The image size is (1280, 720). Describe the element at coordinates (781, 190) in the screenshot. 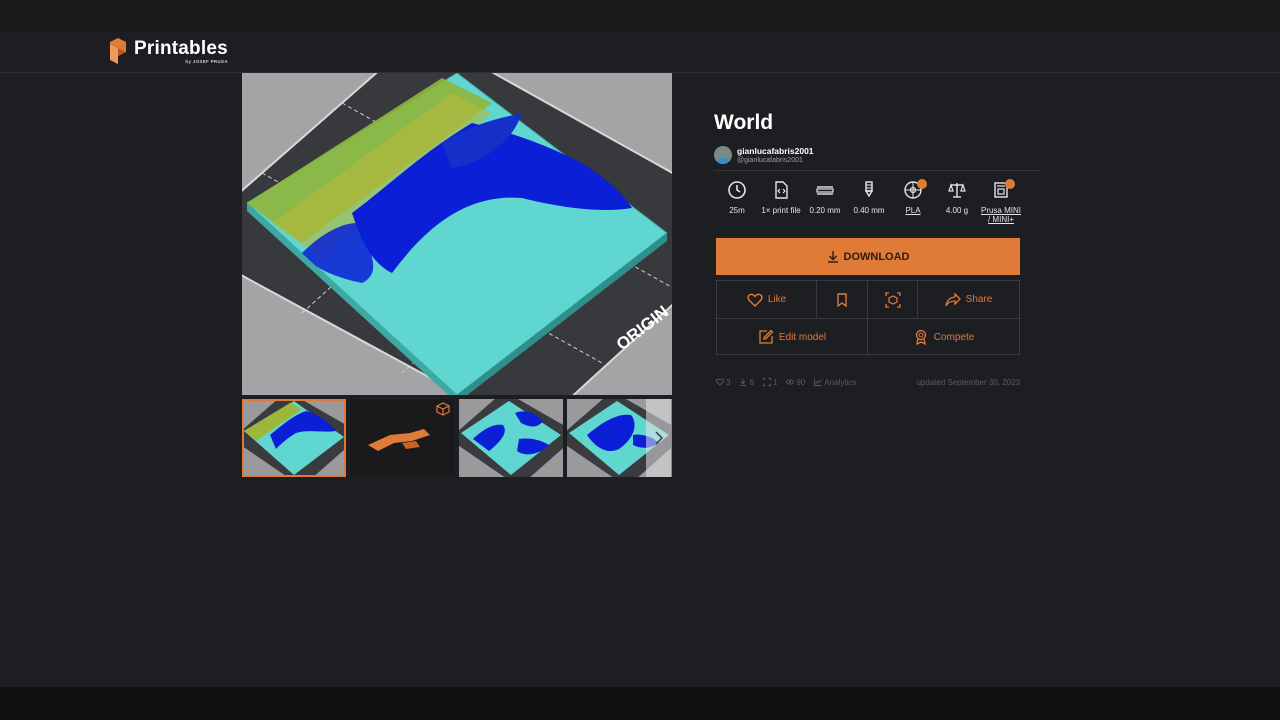

I see `file-code-icon` at that location.